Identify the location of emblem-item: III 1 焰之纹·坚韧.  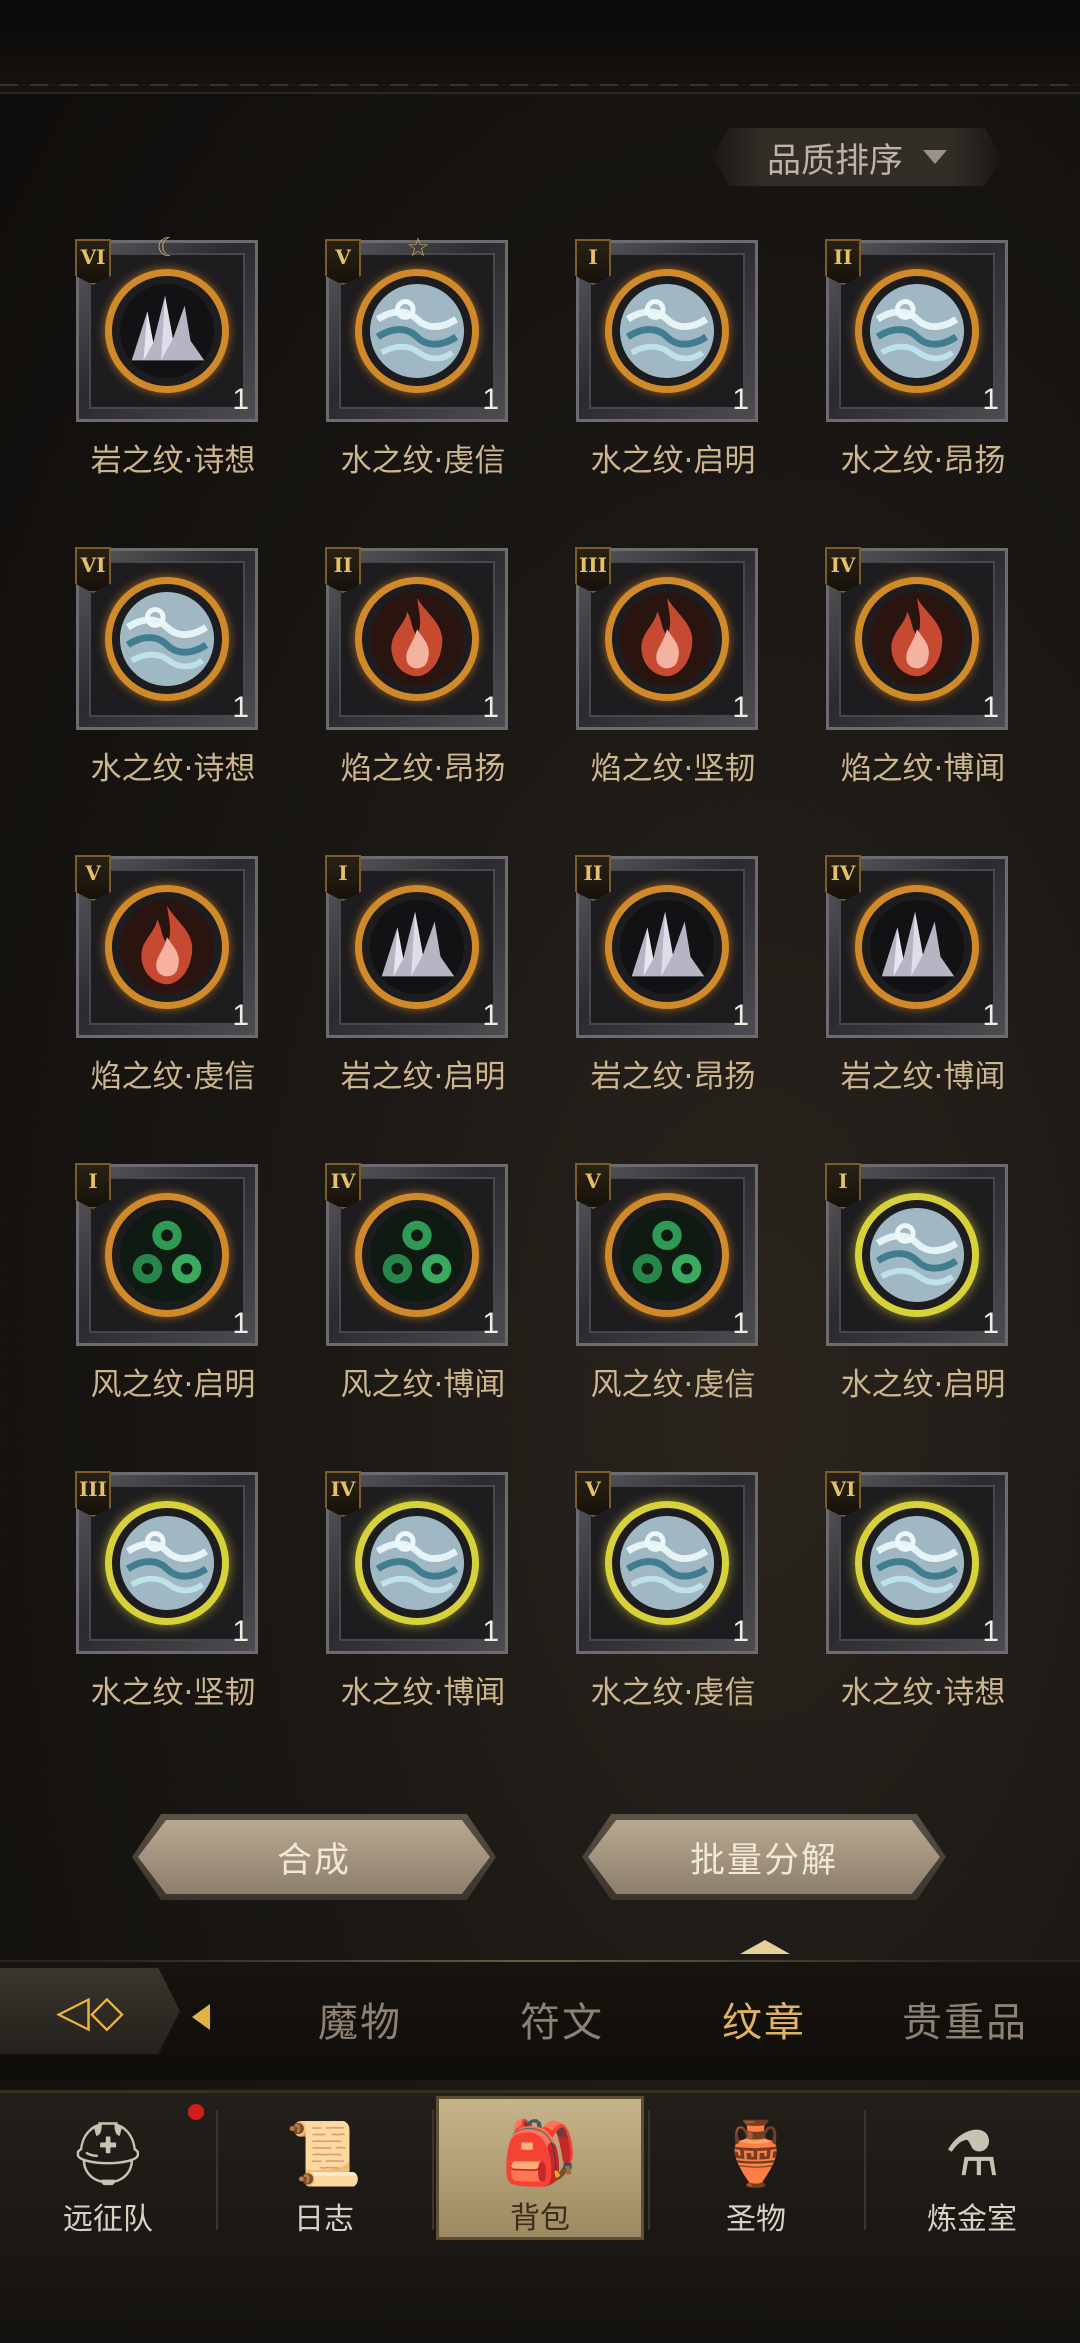
(673, 667).